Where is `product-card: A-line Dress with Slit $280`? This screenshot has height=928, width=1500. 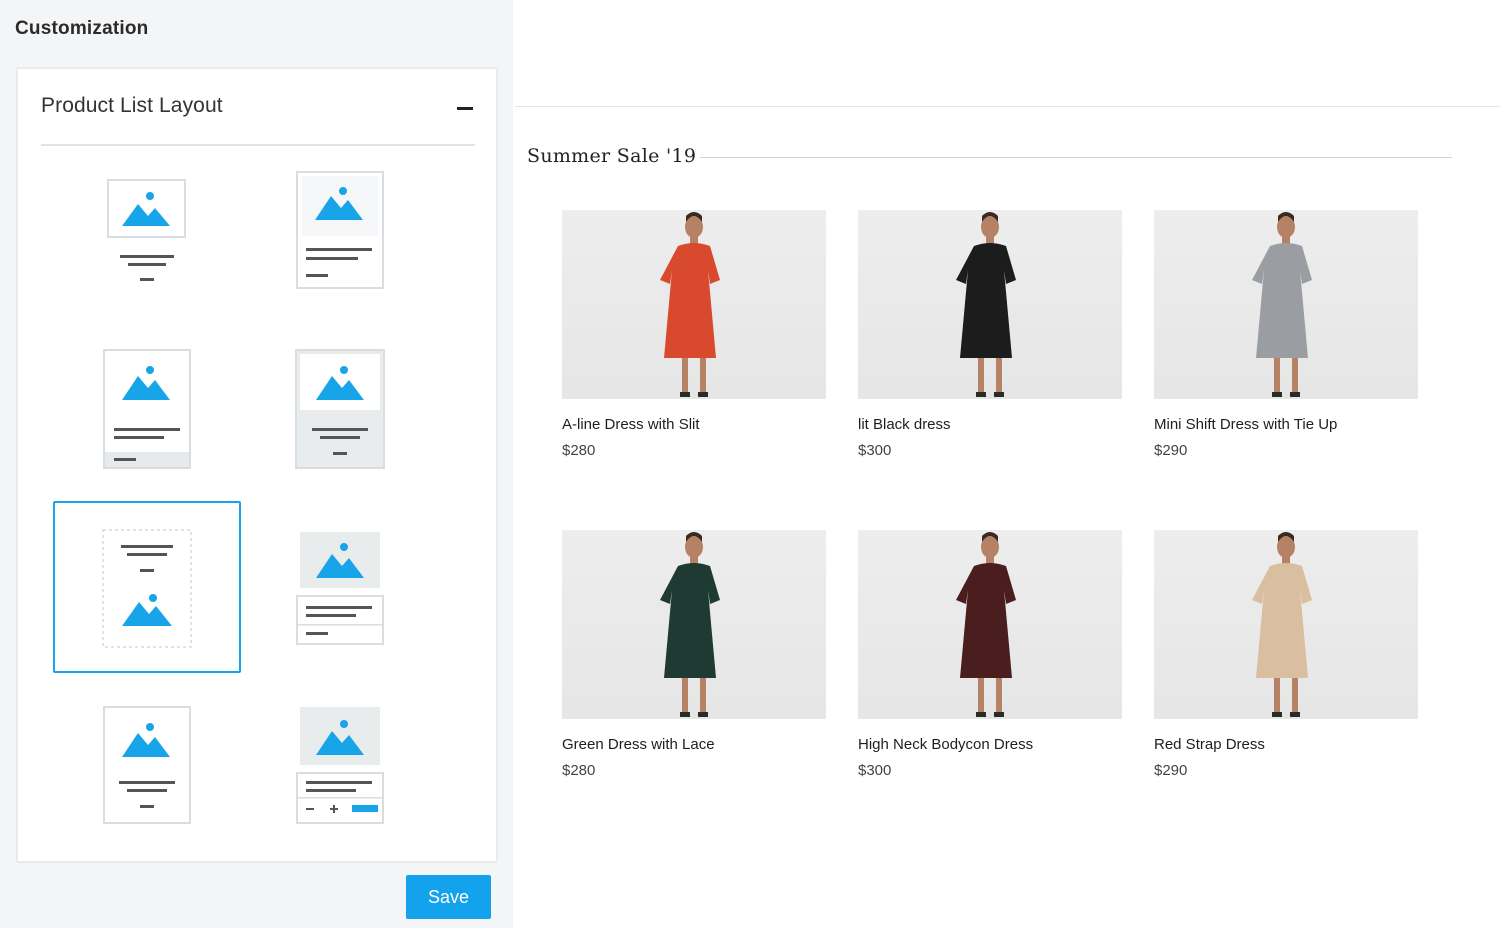
product-card: A-line Dress with Slit $280 is located at coordinates (694, 340).